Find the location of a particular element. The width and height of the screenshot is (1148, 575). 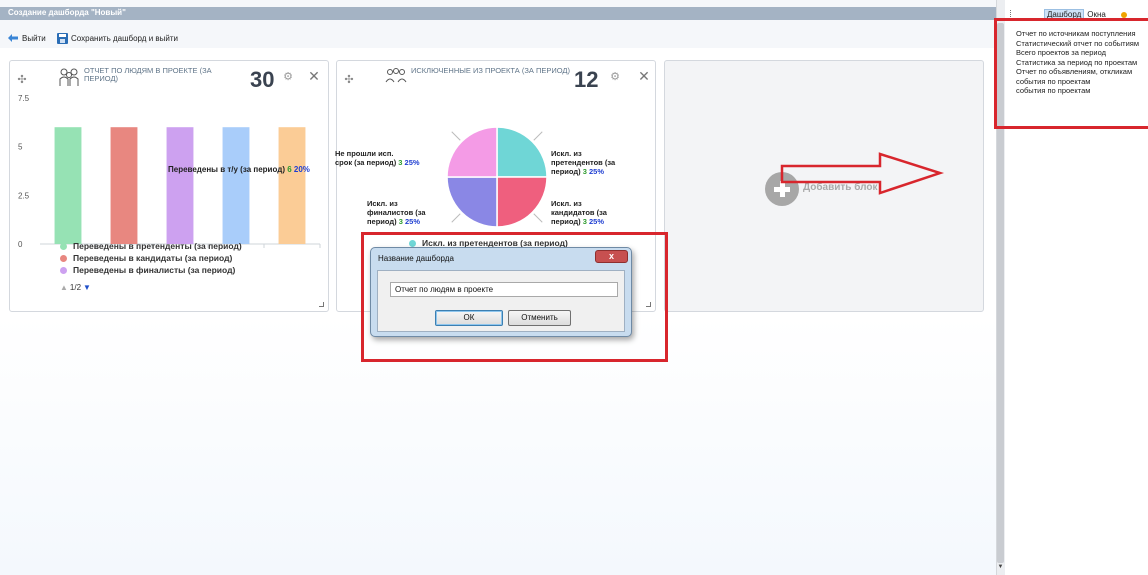

bar-tooltip: Переведены в т/у (за период) 6 20% is located at coordinates (239, 169).